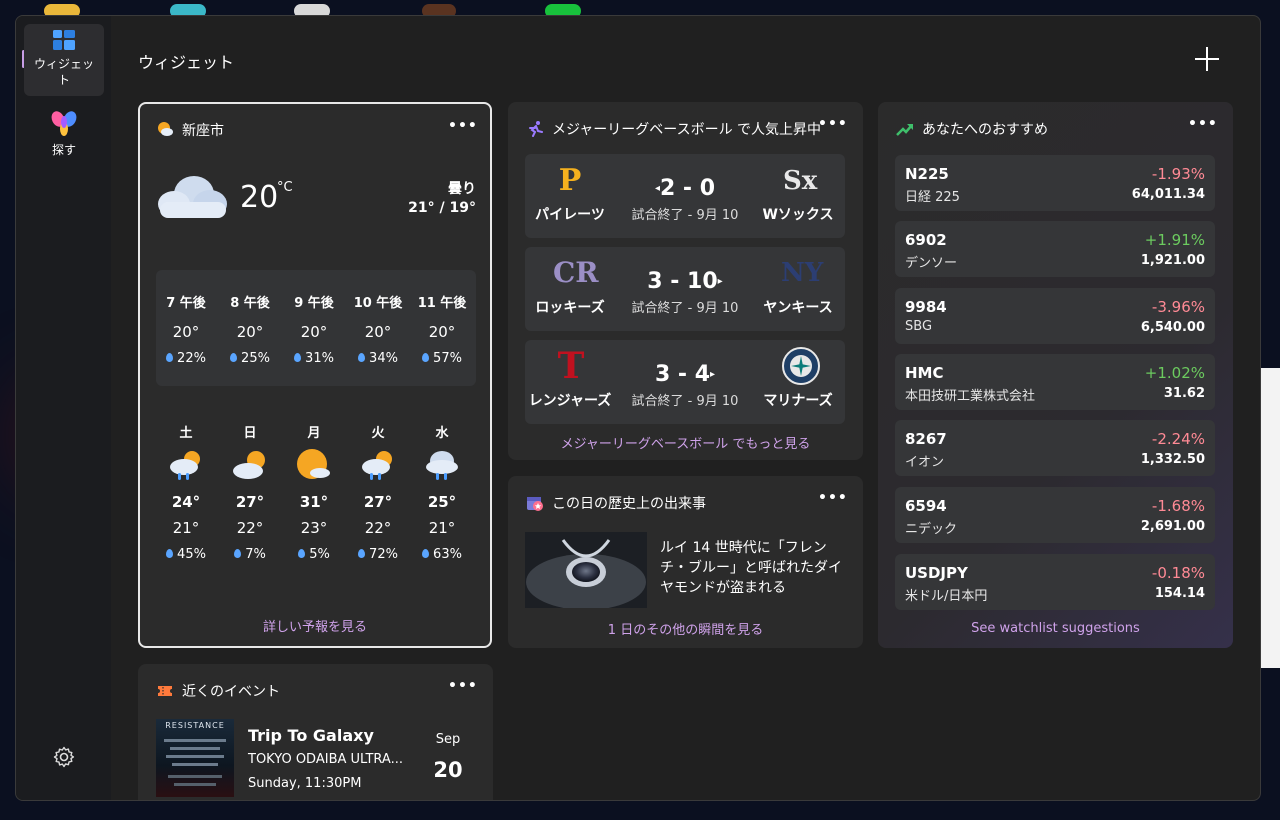 The width and height of the screenshot is (1280, 820). I want to click on stock-price: 2,691.00, so click(1172, 526).